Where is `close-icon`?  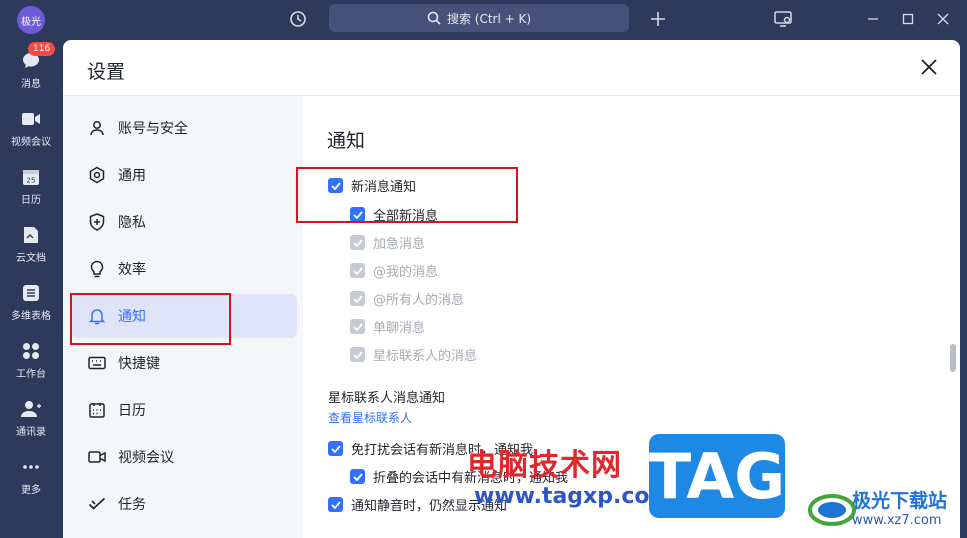
close-icon is located at coordinates (929, 67).